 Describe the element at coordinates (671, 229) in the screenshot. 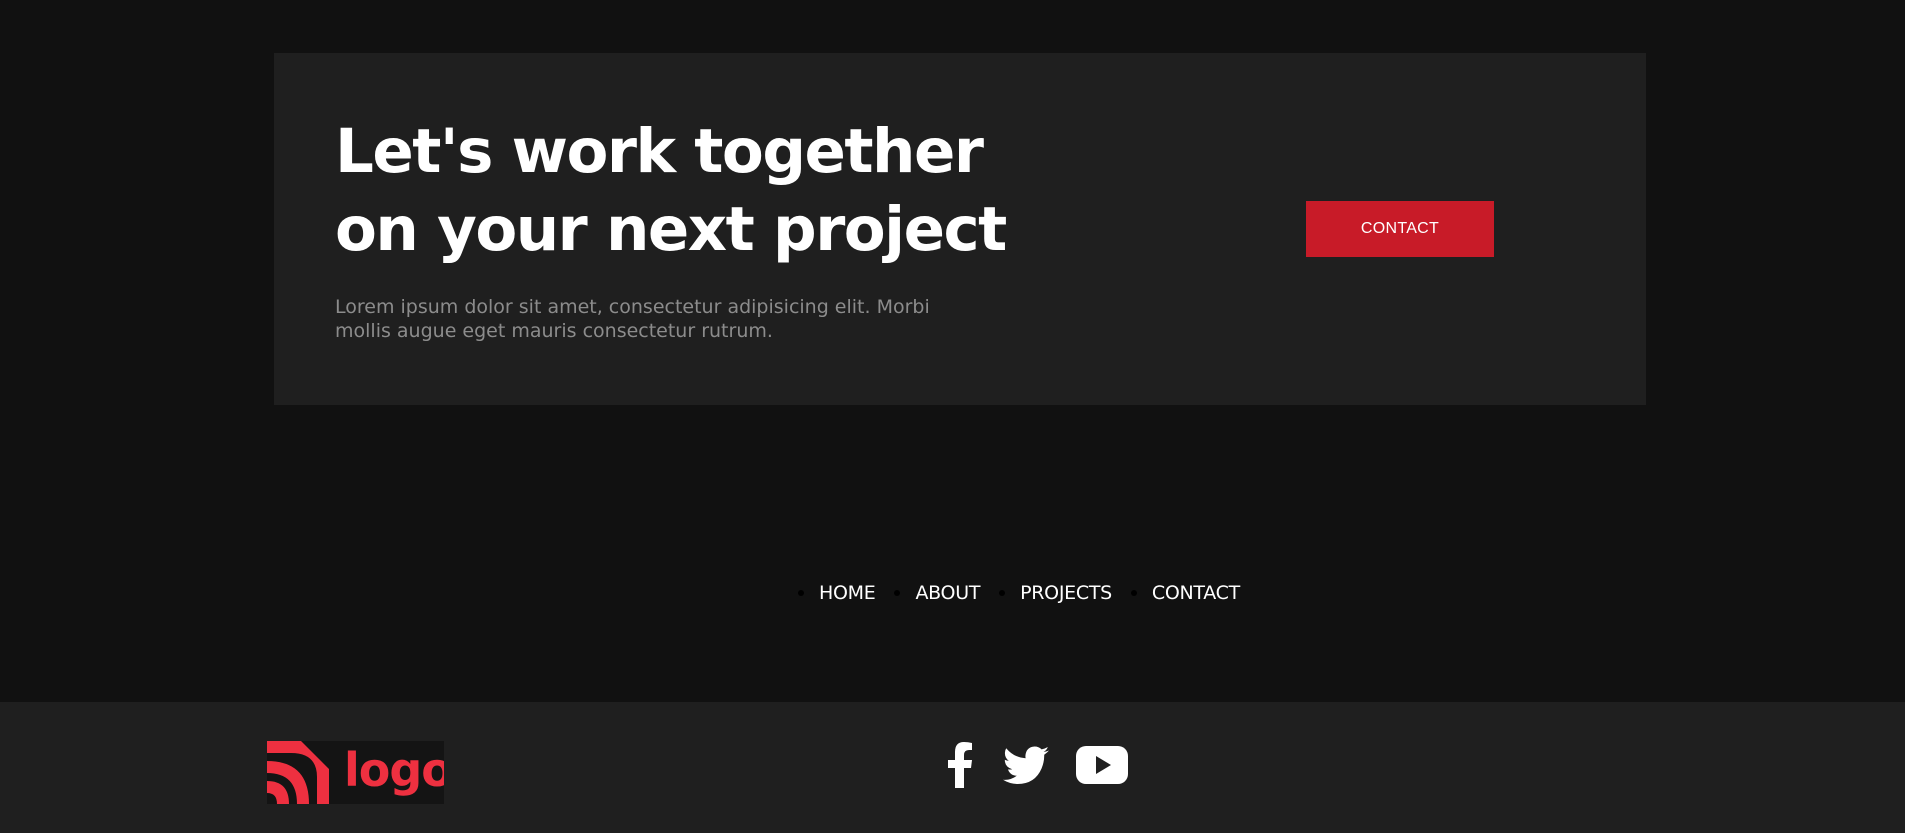

I see `cta-title-line-2: on your next project` at that location.